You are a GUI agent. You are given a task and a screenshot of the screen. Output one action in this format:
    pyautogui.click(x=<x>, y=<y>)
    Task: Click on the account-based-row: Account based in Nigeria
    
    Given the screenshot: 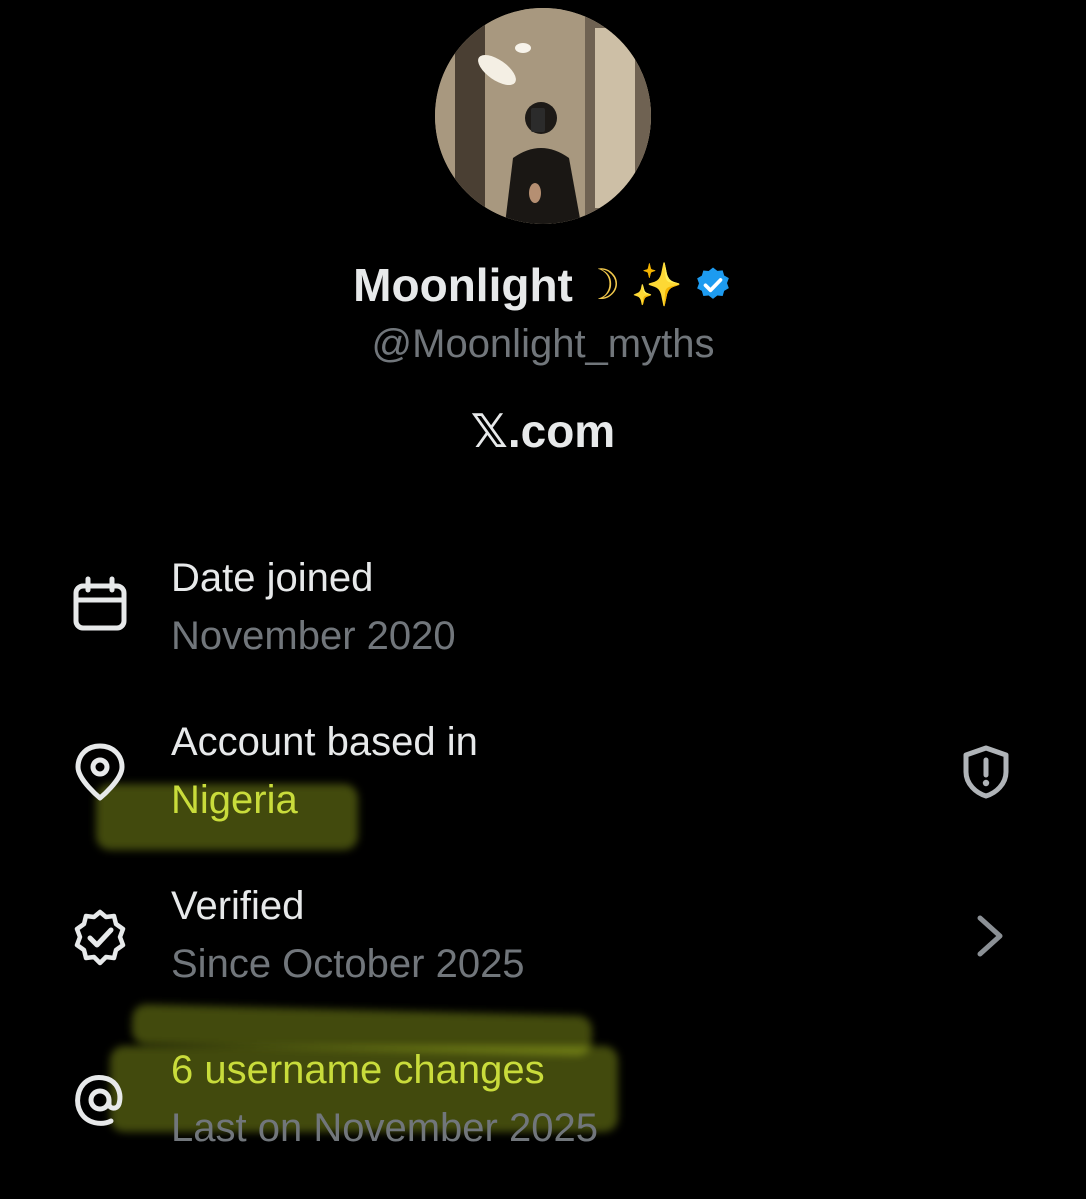 What is the action you would take?
    pyautogui.click(x=543, y=780)
    